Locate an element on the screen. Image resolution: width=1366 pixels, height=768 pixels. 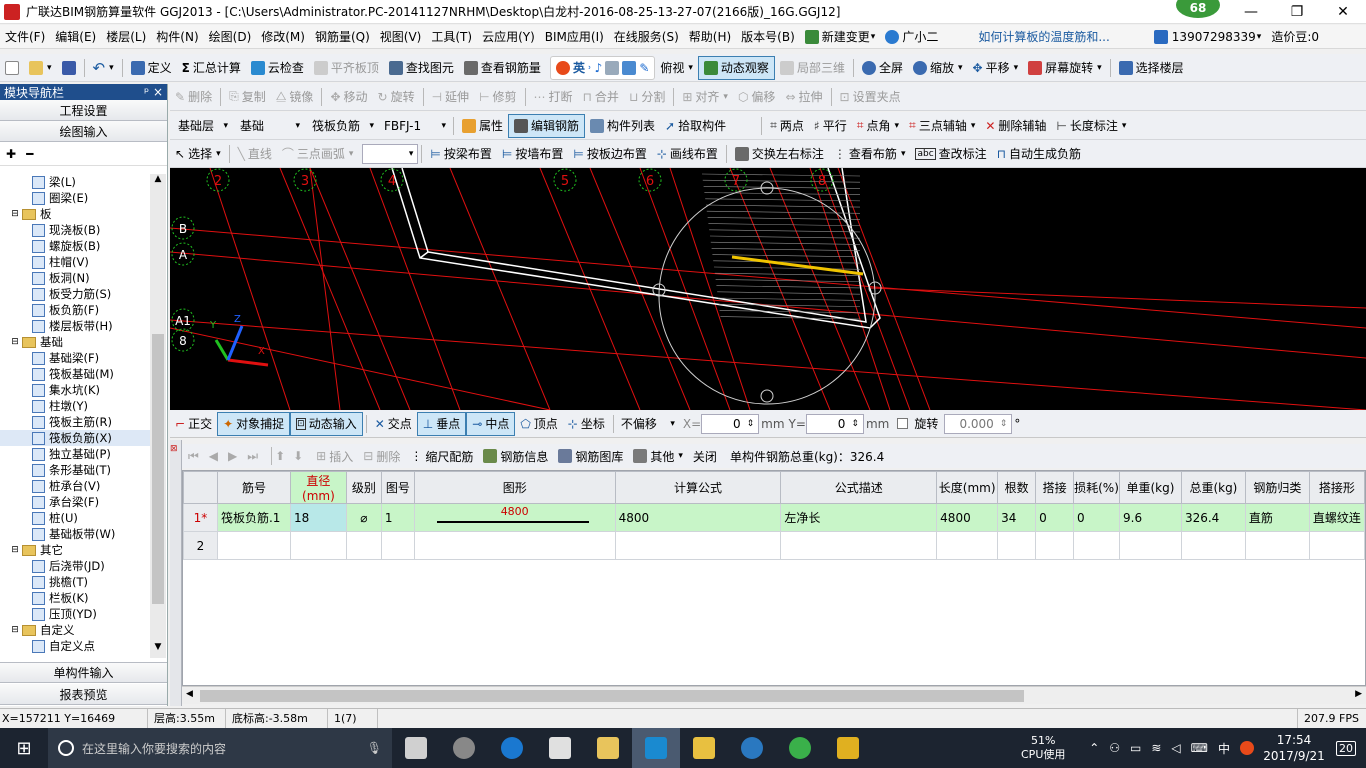
close-grid-button: 关闭 is located at coordinates (705, 456).